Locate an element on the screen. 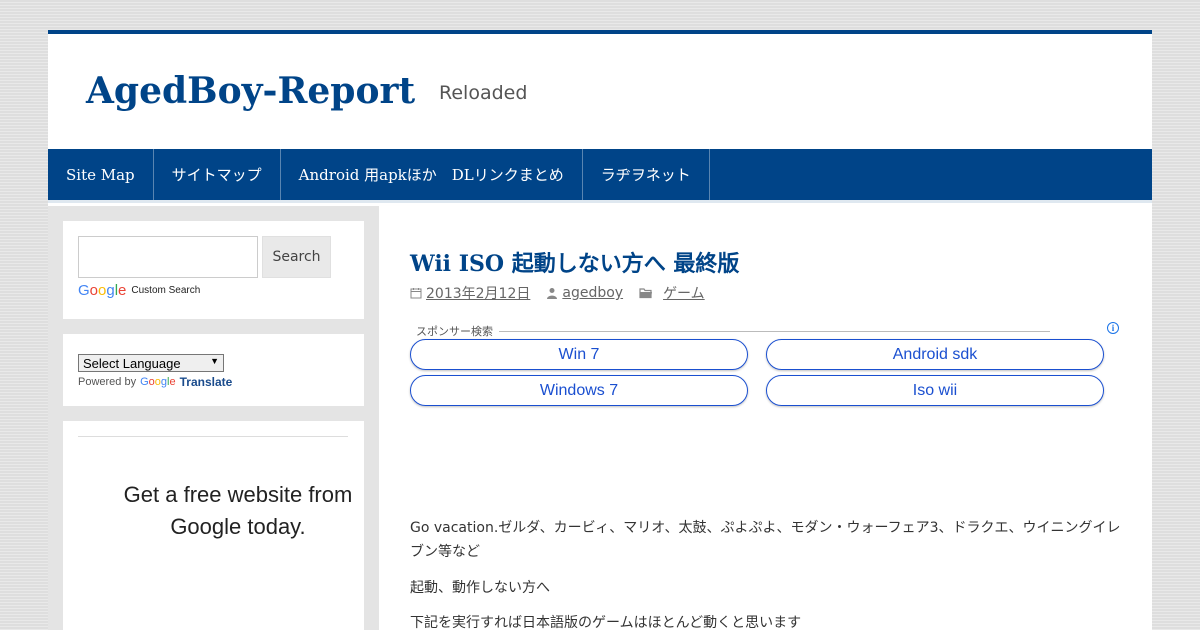 Image resolution: width=1200 pixels, height=630 pixels. post-meta: 2013年2月12日 agedboy ゲーム is located at coordinates (557, 293).